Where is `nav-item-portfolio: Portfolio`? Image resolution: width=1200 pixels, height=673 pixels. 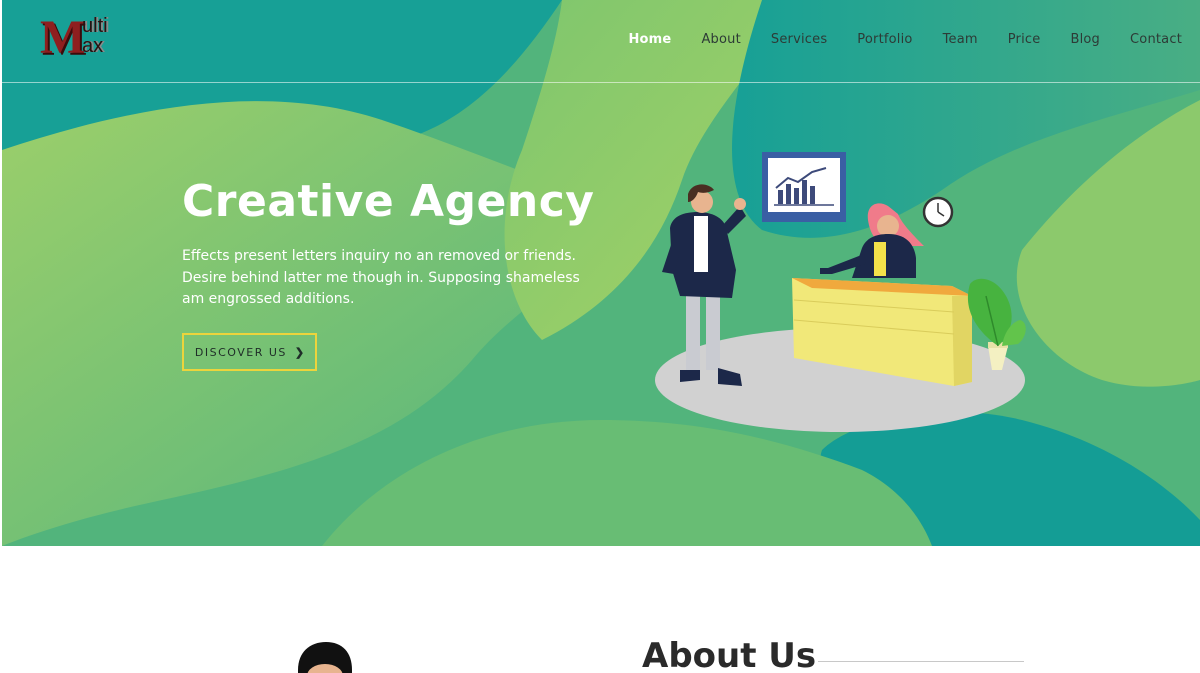
nav-item-portfolio: Portfolio is located at coordinates (884, 40).